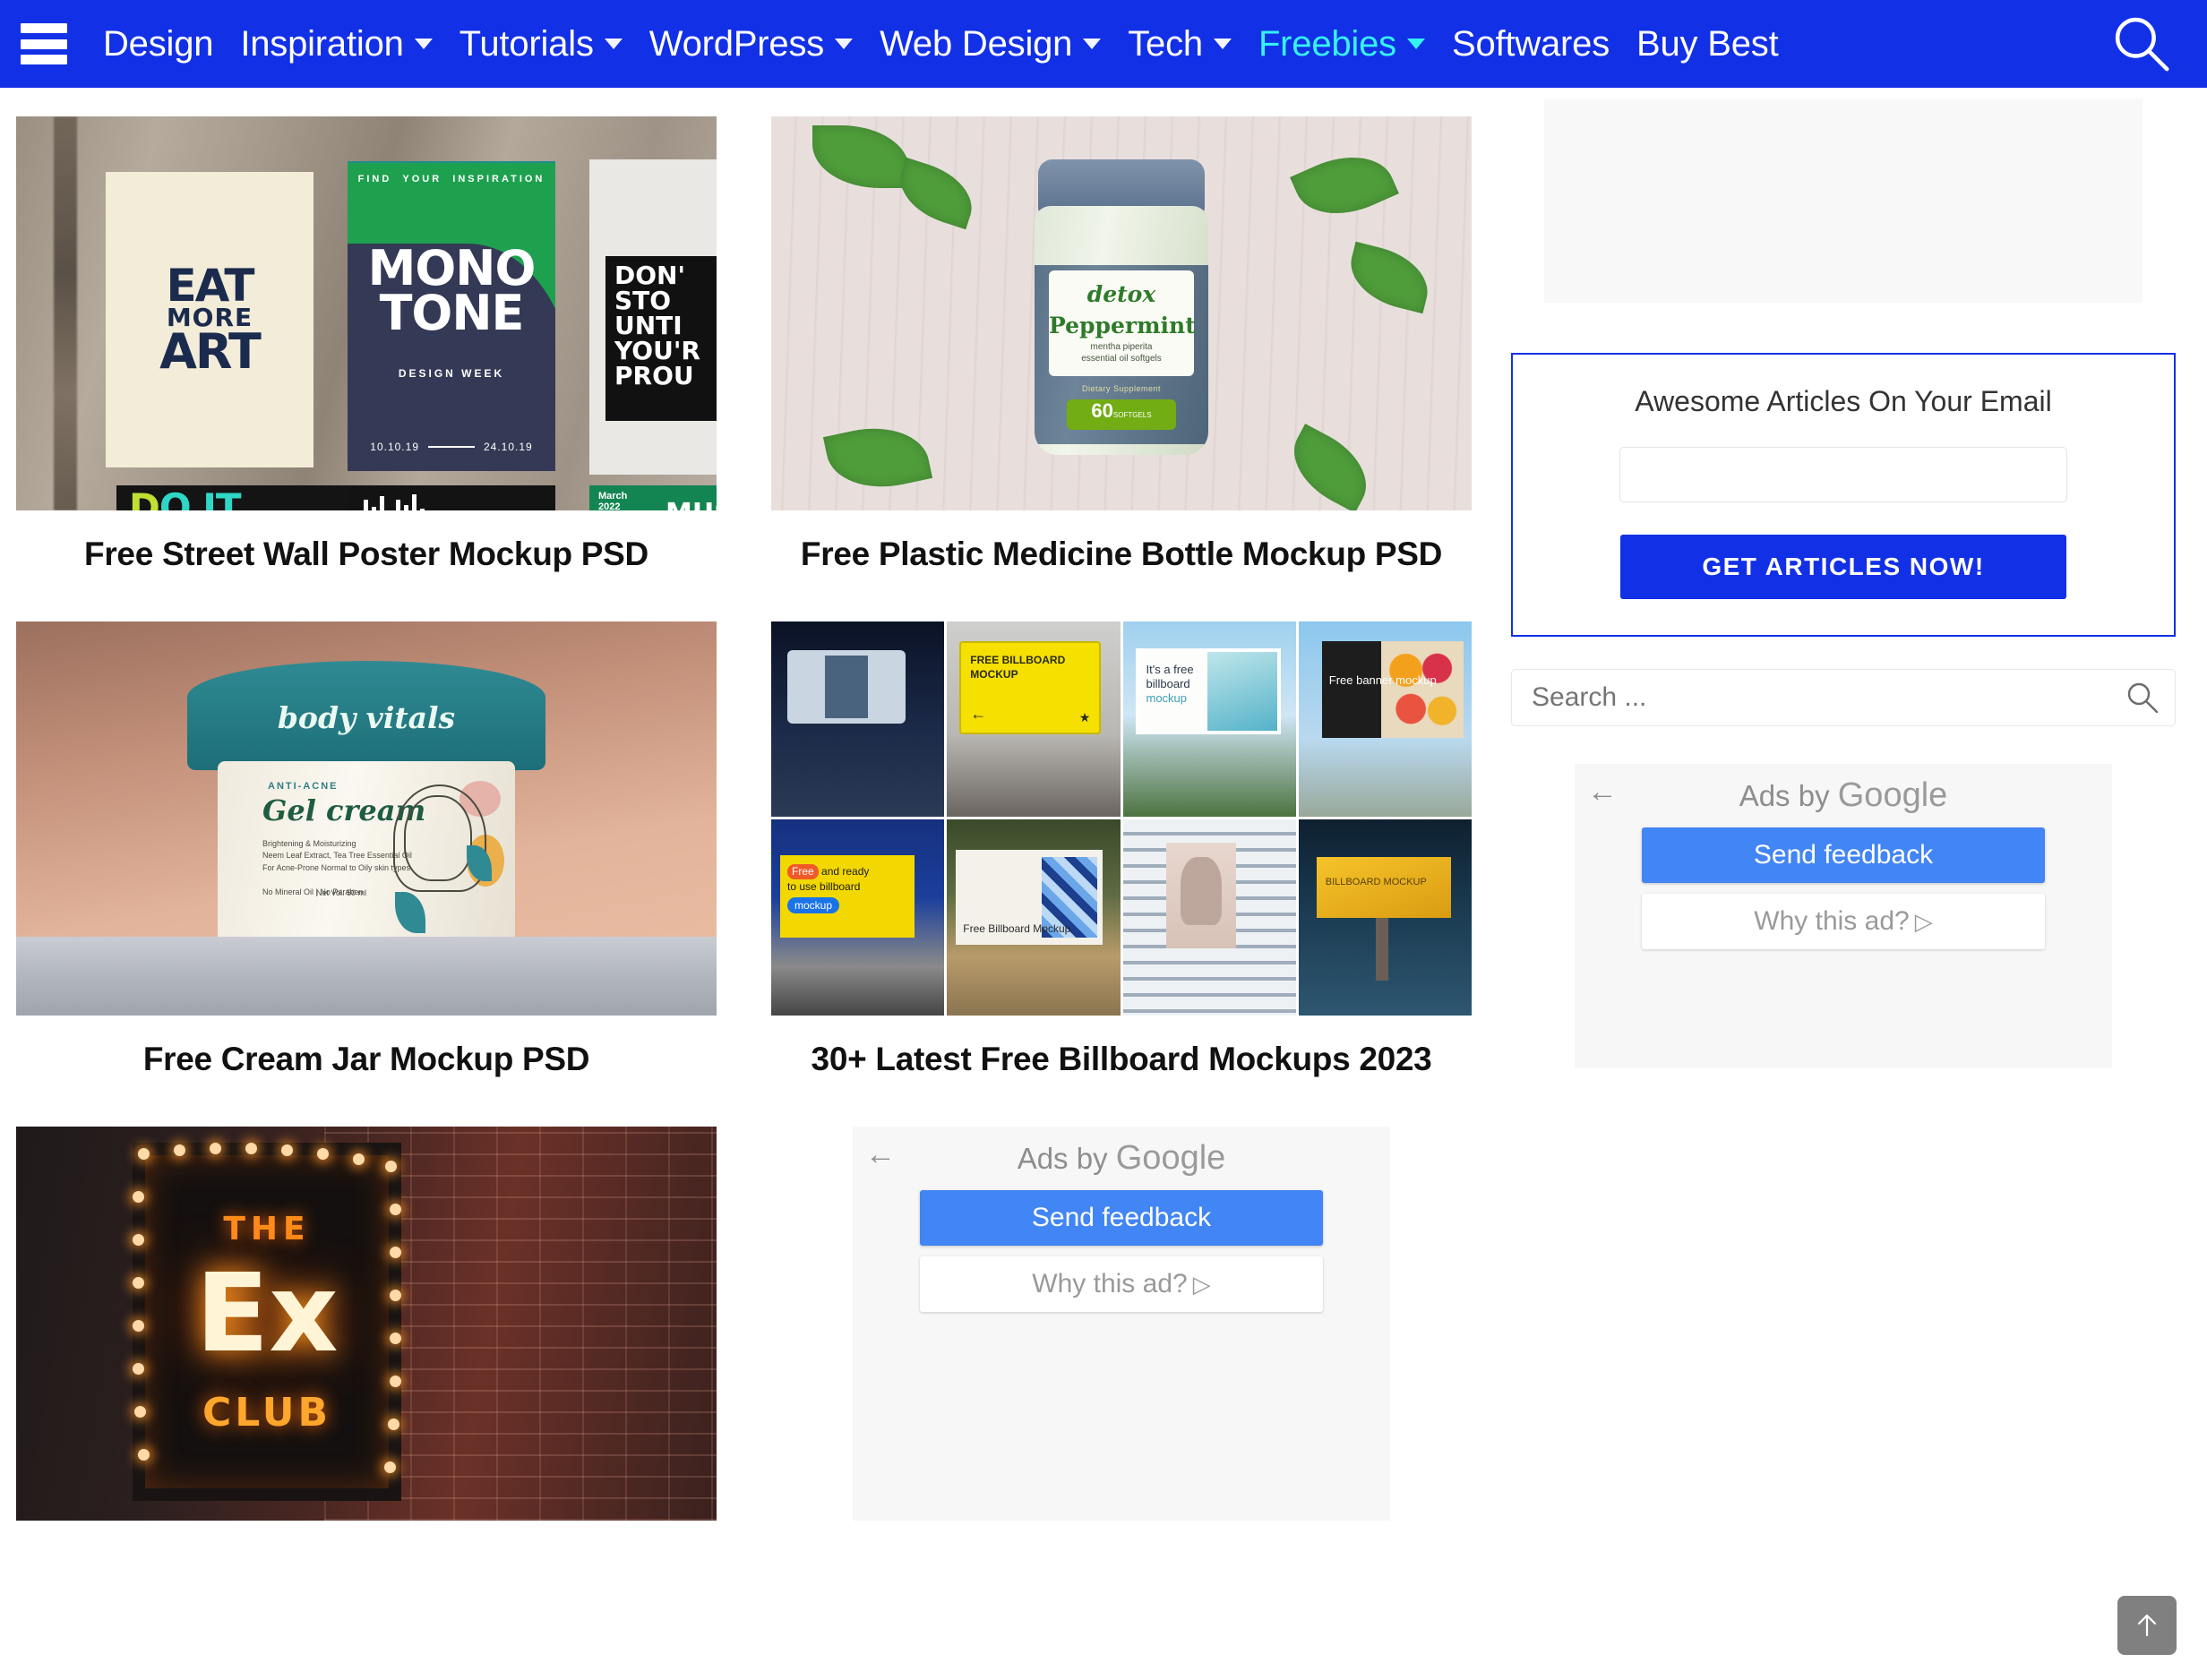 The height and width of the screenshot is (1680, 2207). I want to click on get-articles-button: GET ARTICLES NOW!, so click(1843, 567).